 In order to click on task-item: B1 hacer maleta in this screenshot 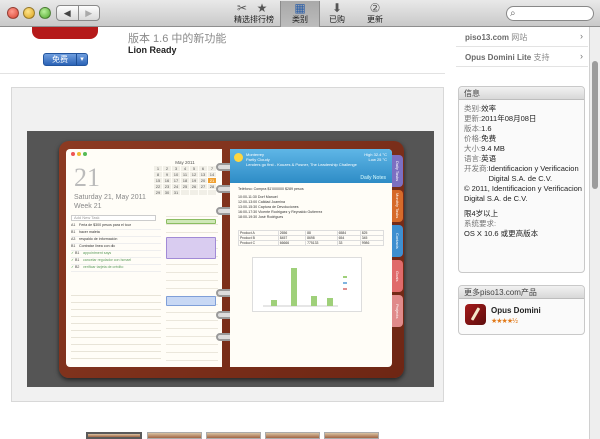, I will do `click(116, 233)`.